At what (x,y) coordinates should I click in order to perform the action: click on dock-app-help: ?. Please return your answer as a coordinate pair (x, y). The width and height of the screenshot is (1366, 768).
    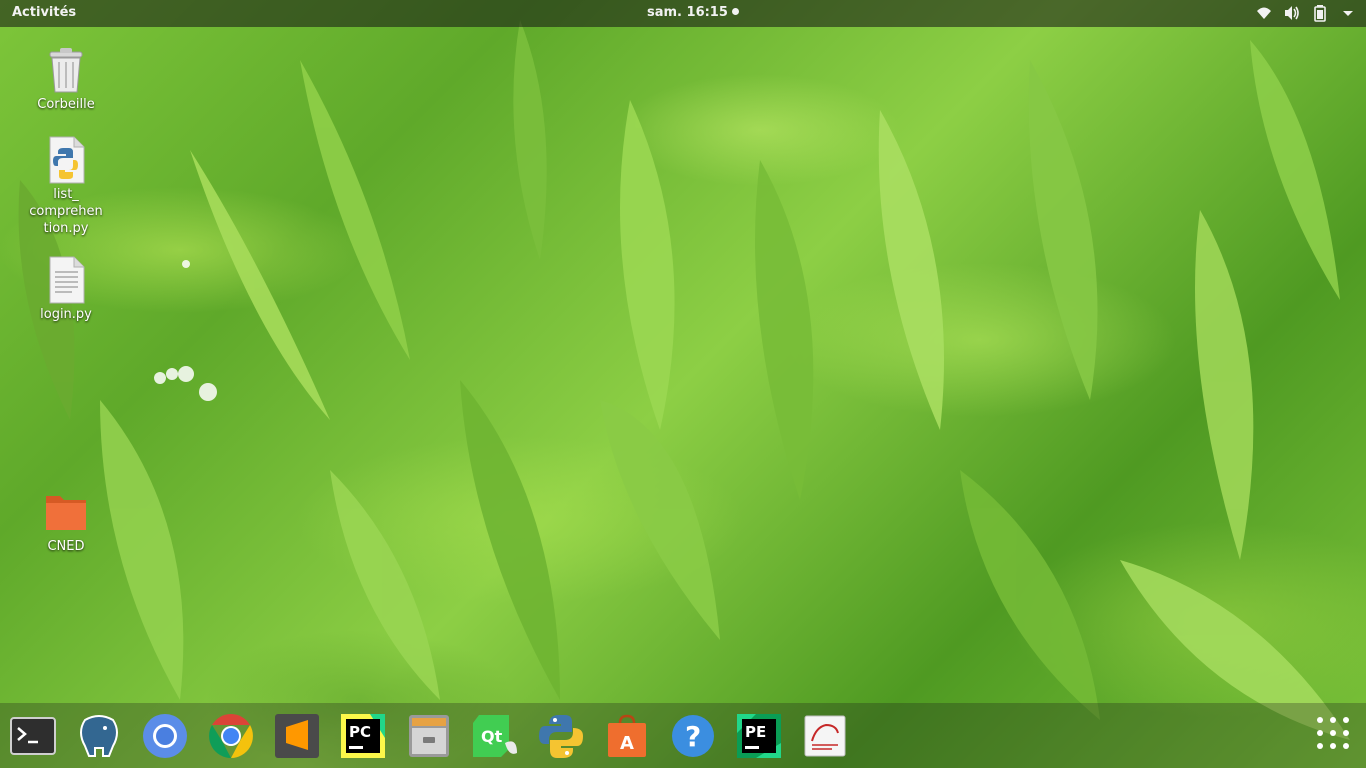
    Looking at the image, I should click on (693, 736).